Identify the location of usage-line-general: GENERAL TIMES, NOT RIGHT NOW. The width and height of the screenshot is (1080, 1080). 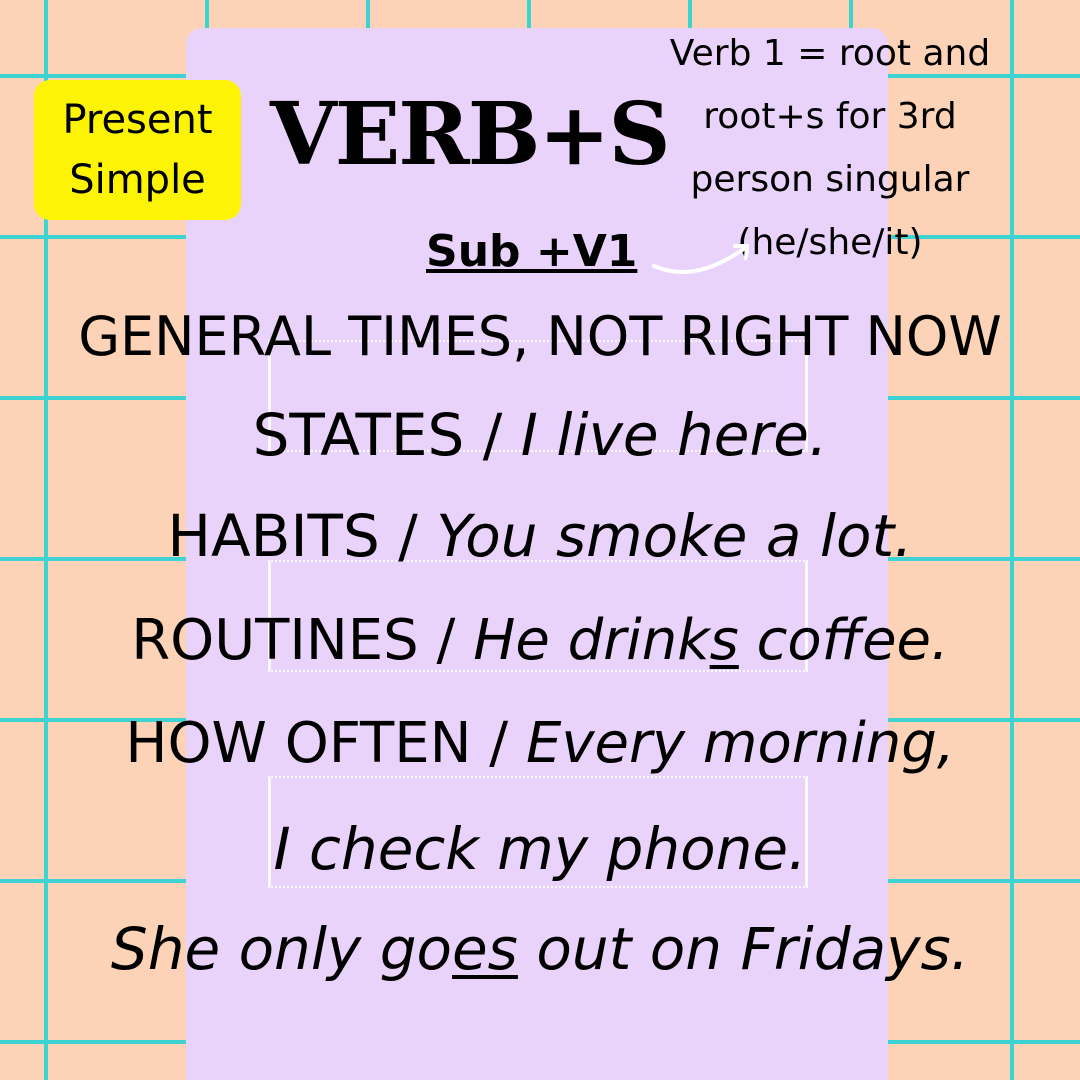
(540, 337).